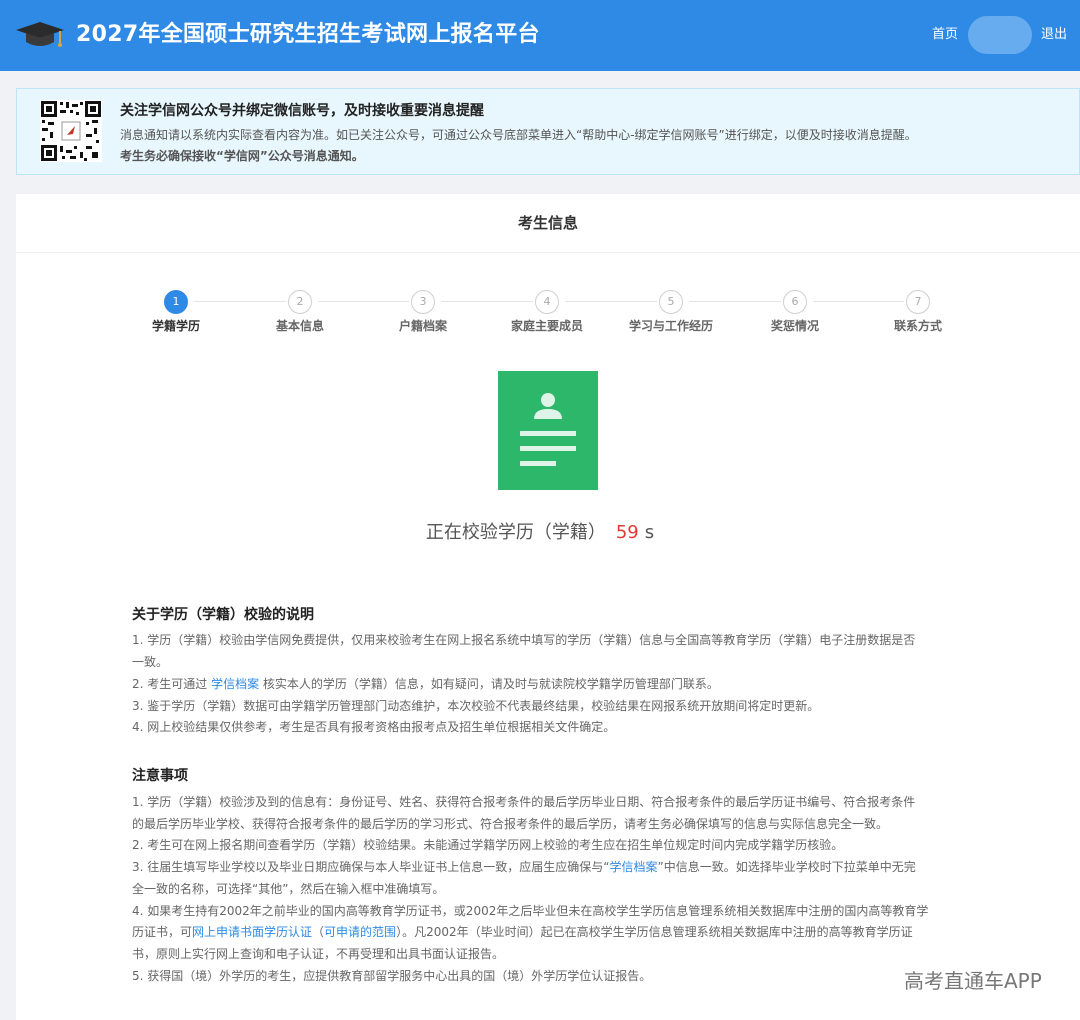 The image size is (1080, 1020). I want to click on card-header: 考生信息, so click(548, 223).